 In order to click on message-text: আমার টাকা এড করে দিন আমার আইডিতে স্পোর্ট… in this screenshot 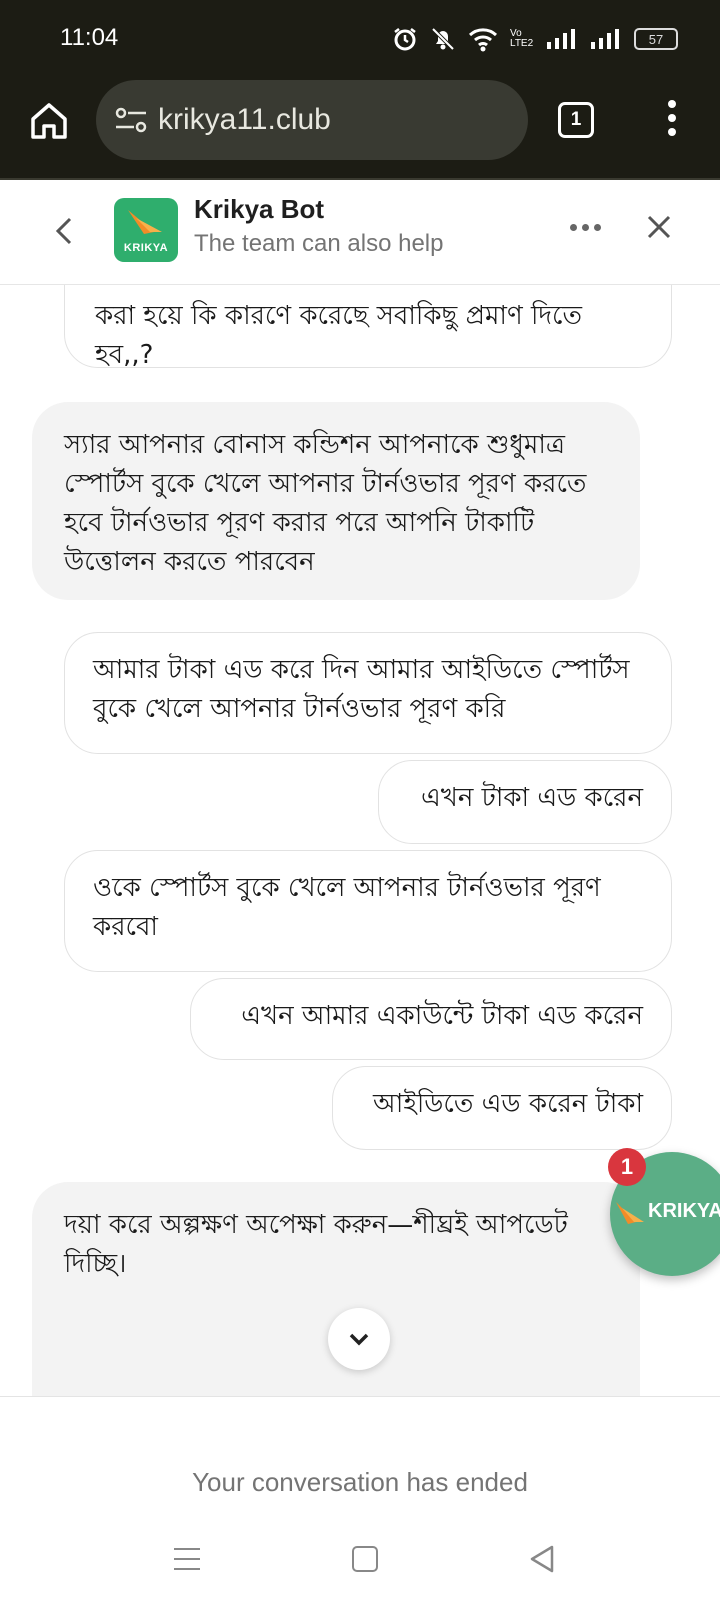, I will do `click(361, 689)`.